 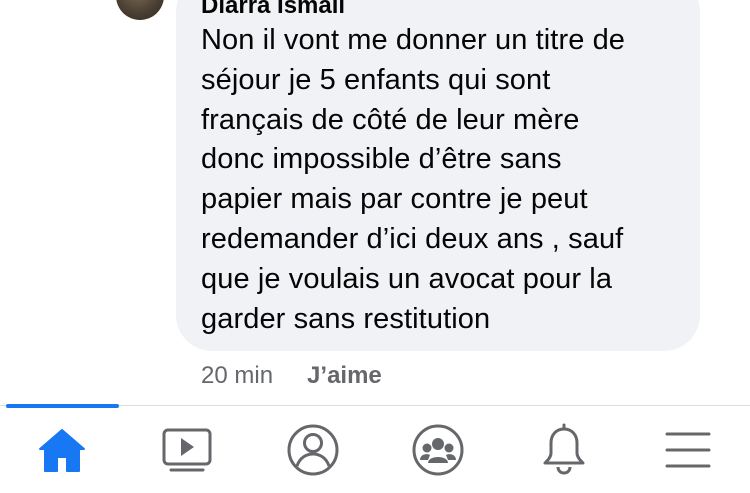 I want to click on home-icon, so click(x=62, y=450).